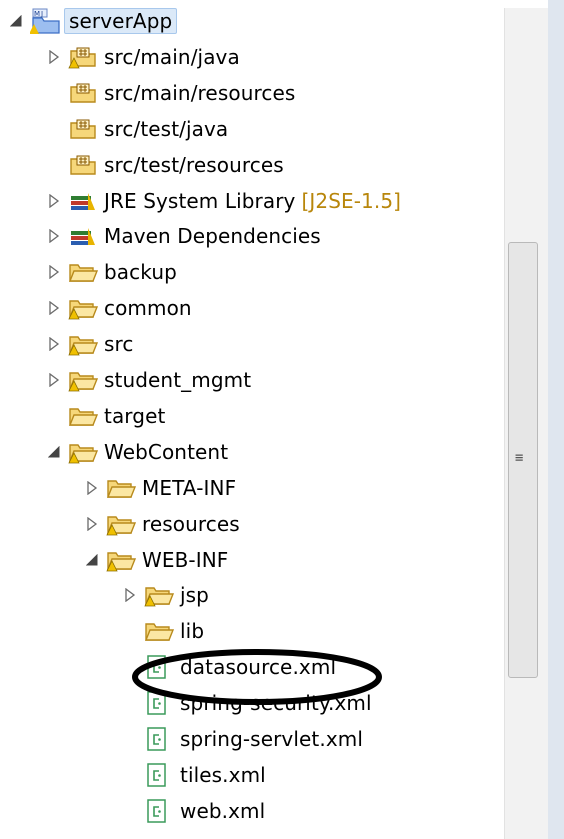 This screenshot has height=839, width=564. I want to click on tree-node-label: resources, so click(191, 523).